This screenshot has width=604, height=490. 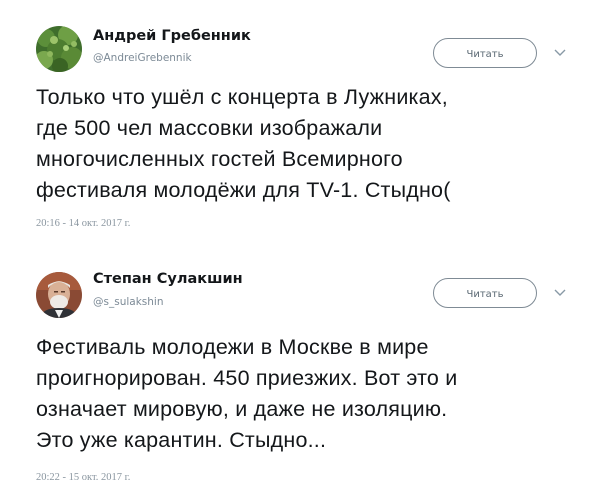 What do you see at coordinates (83, 223) in the screenshot?
I see `tweet-timestamp: 20:16 - 14 окт. 2017 г.` at bounding box center [83, 223].